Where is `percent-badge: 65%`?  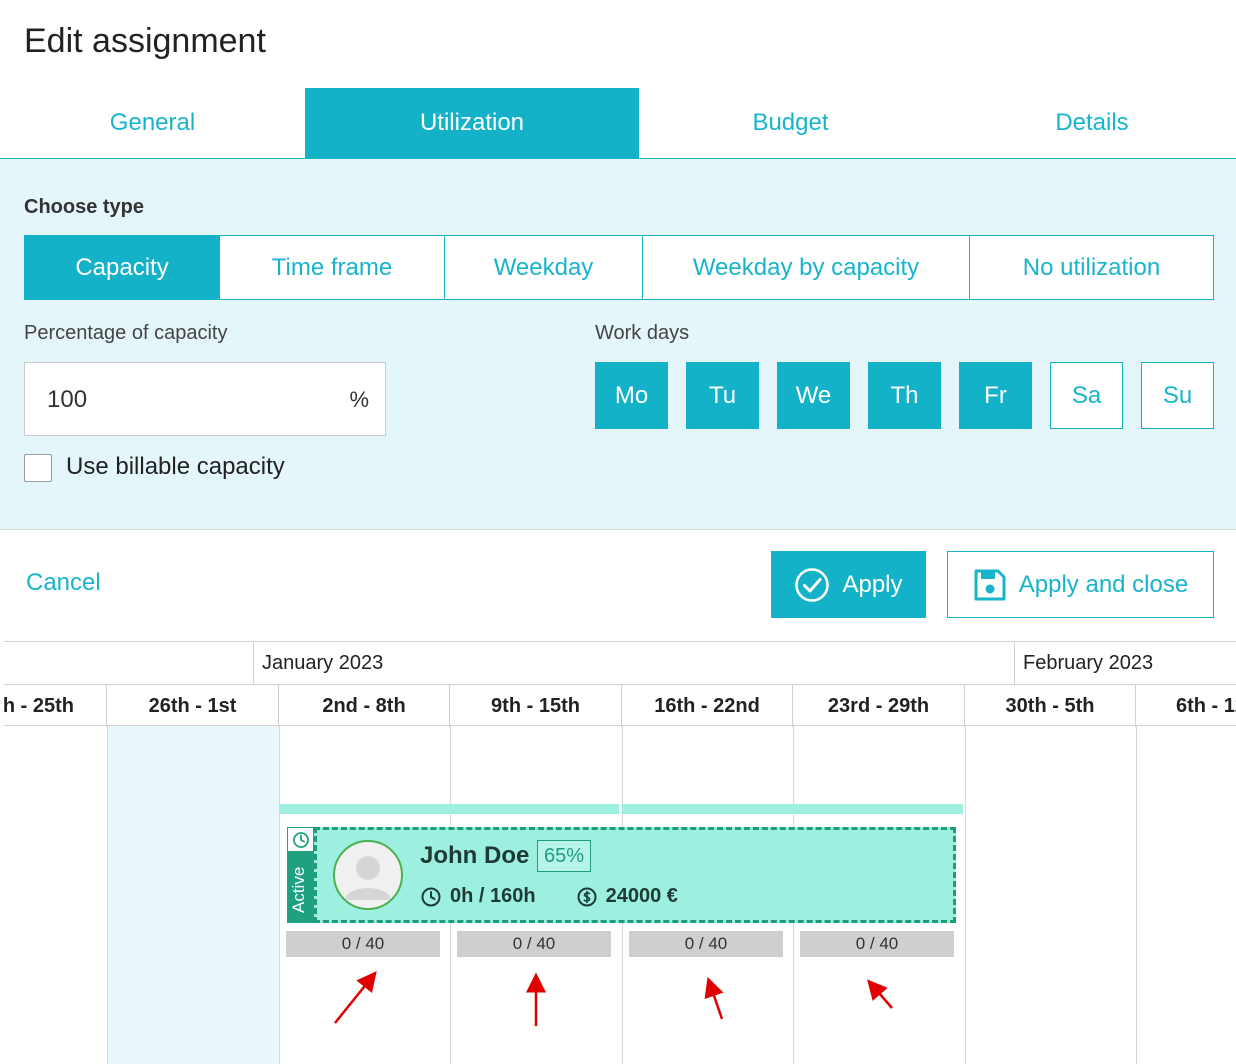
percent-badge: 65% is located at coordinates (564, 856).